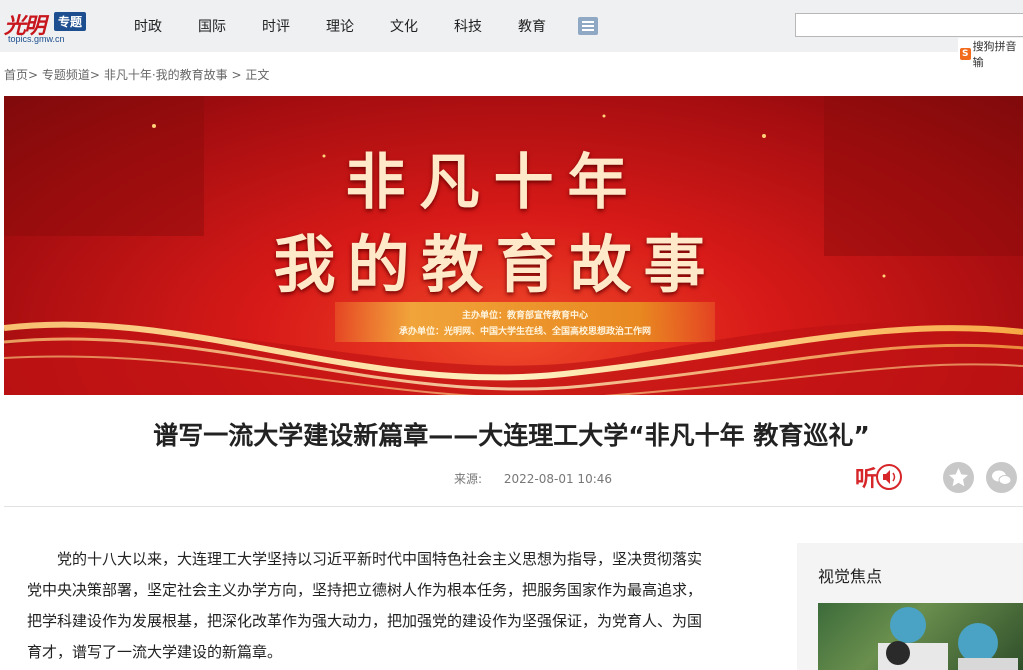  I want to click on sidebar-visual-focus: 视觉焦点, so click(910, 606).